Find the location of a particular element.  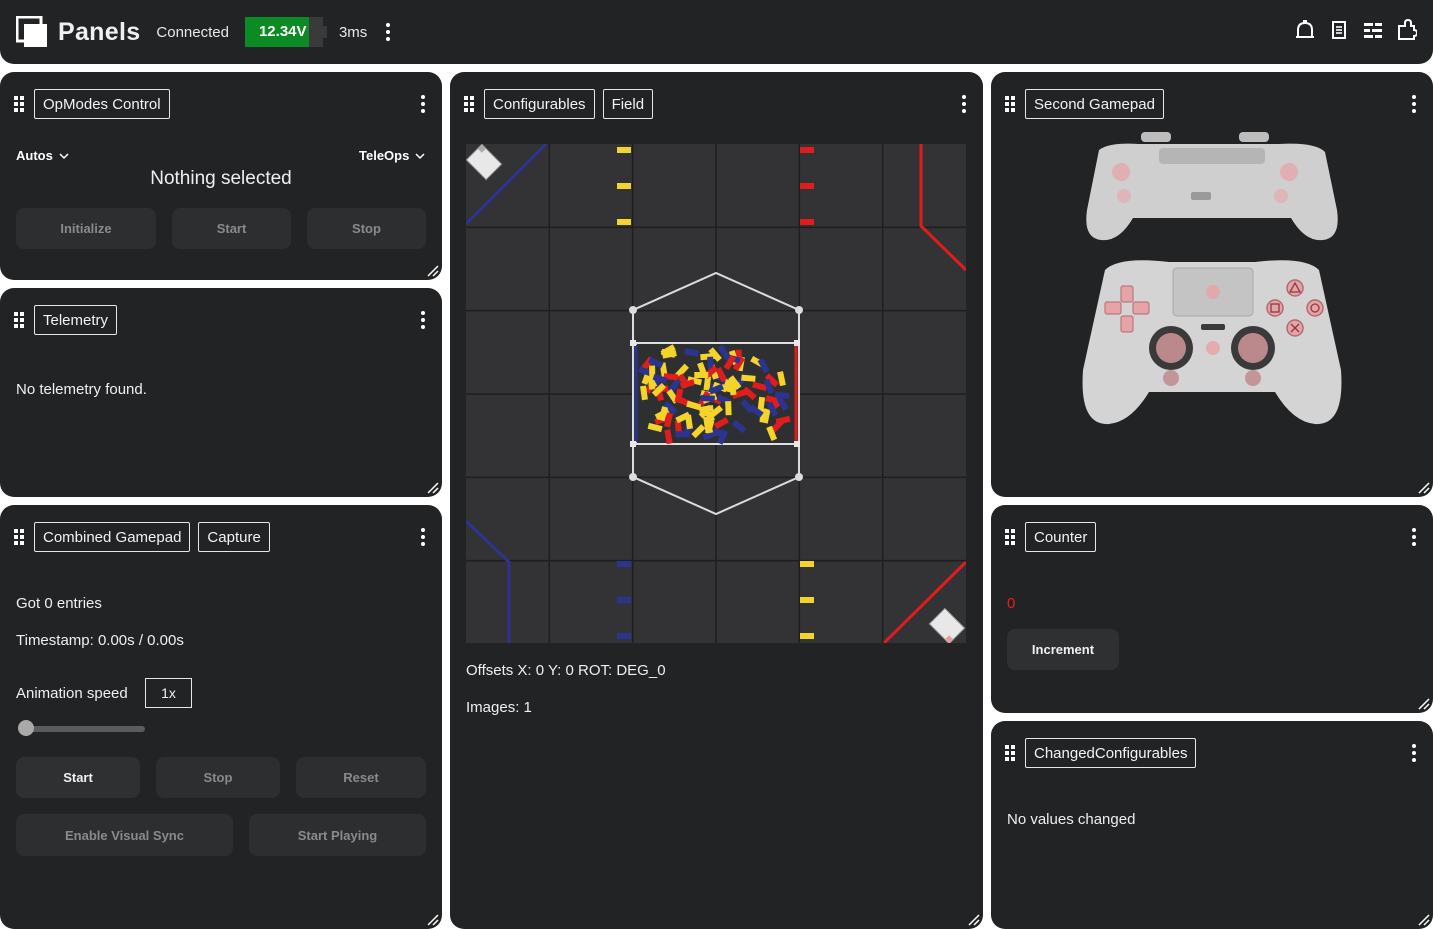

start-playing-button: Start Playing is located at coordinates (337, 835).